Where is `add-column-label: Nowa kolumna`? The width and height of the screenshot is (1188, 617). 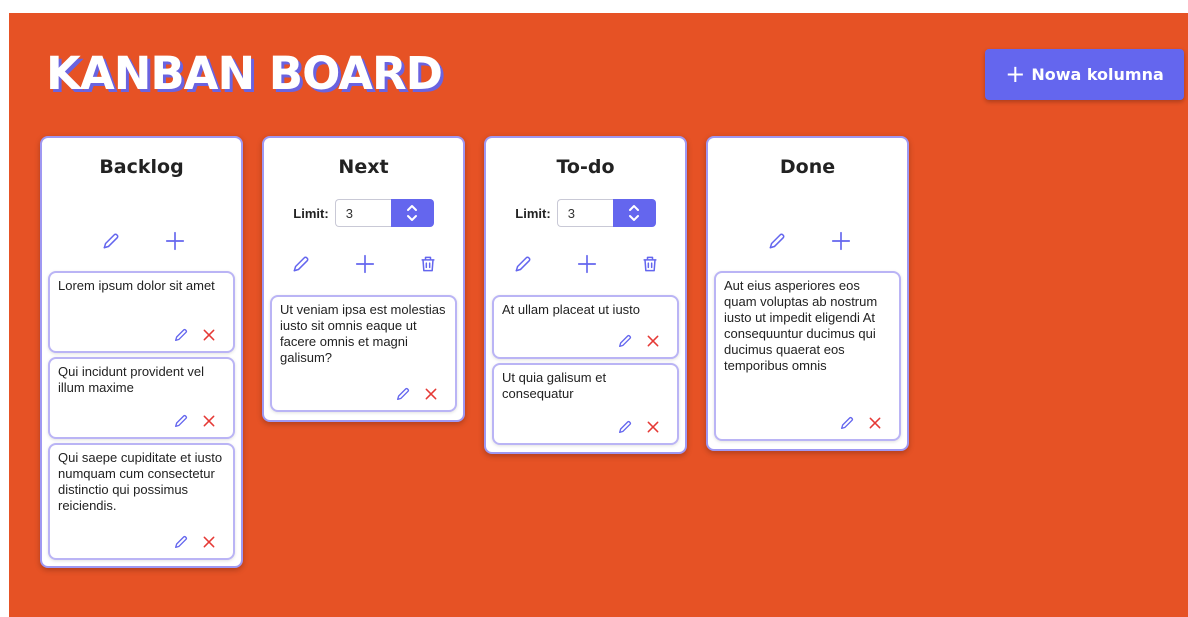 add-column-label: Nowa kolumna is located at coordinates (1097, 74).